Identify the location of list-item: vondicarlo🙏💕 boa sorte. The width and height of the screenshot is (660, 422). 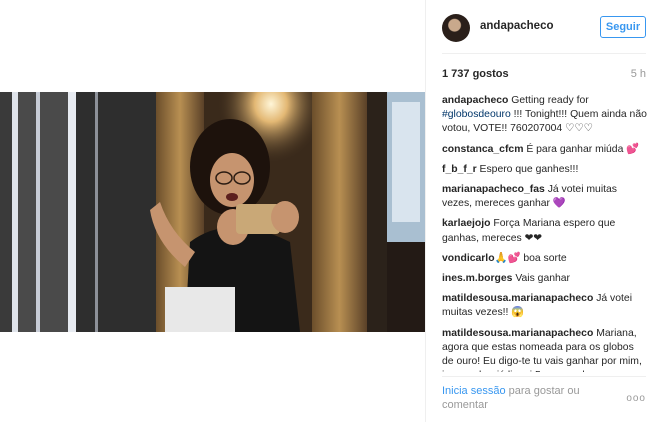
(544, 259).